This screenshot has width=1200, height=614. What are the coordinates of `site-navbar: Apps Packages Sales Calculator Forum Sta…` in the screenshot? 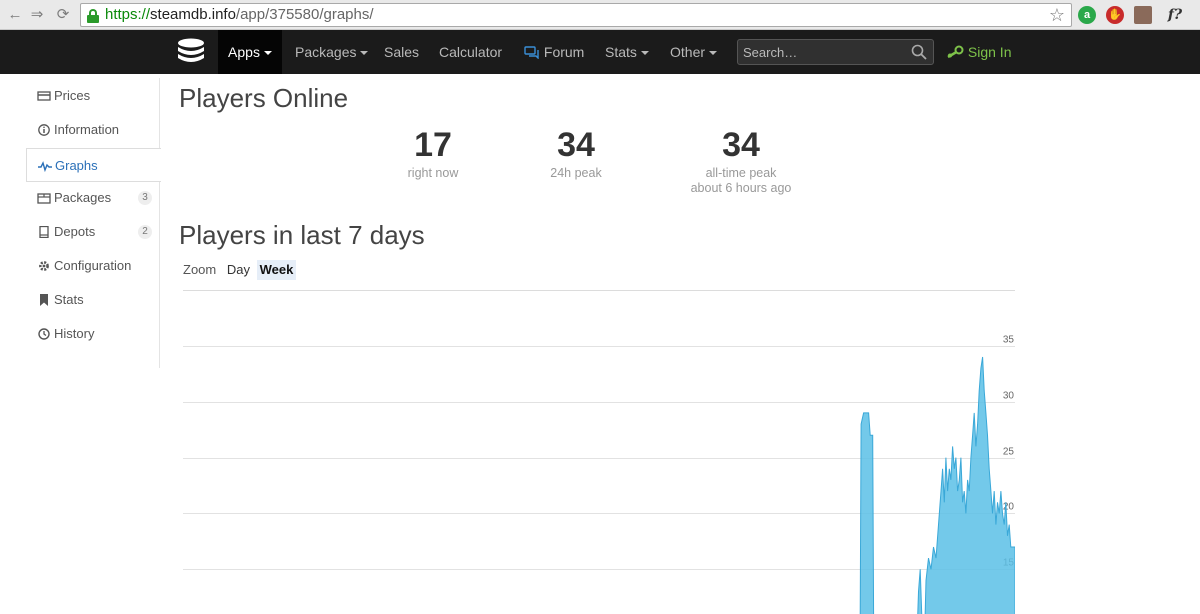 It's located at (600, 52).